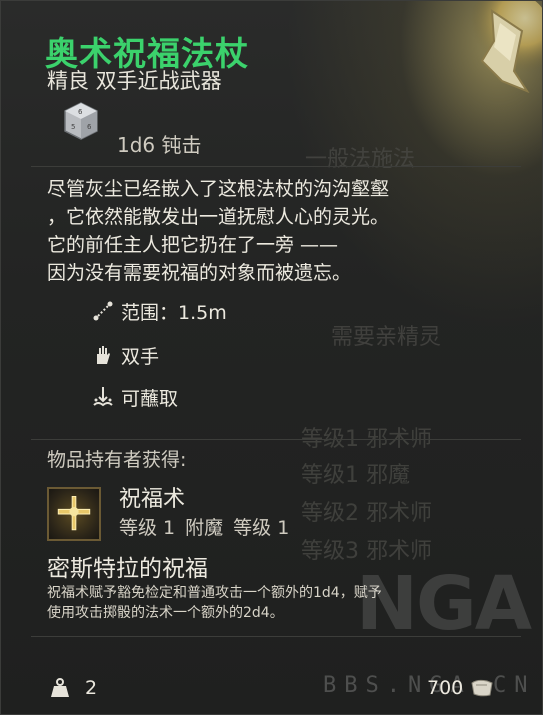 This screenshot has width=543, height=715. What do you see at coordinates (445, 688) in the screenshot?
I see `price-value: 700` at bounding box center [445, 688].